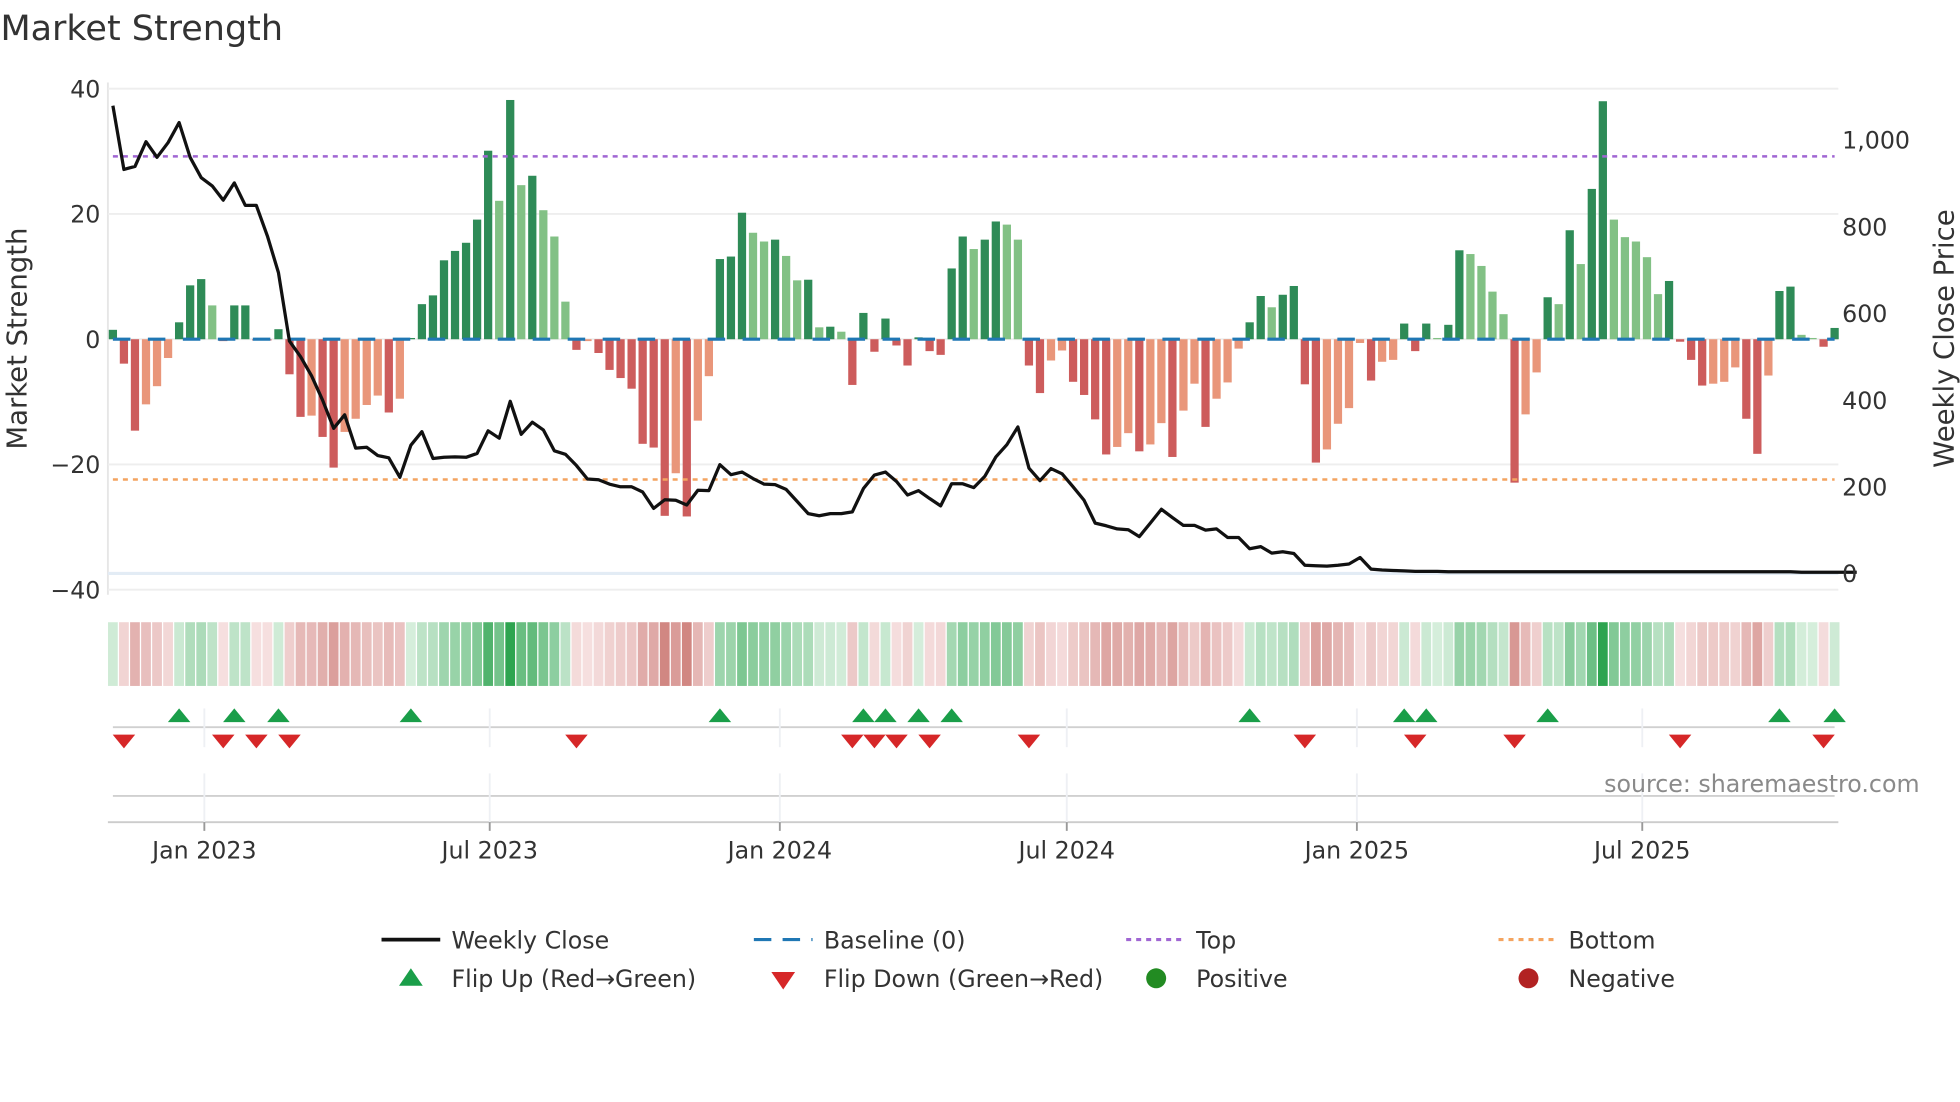 This screenshot has width=1960, height=1102. Describe the element at coordinates (488, 850) in the screenshot. I see `x-tick-label: Jul 2023` at that location.